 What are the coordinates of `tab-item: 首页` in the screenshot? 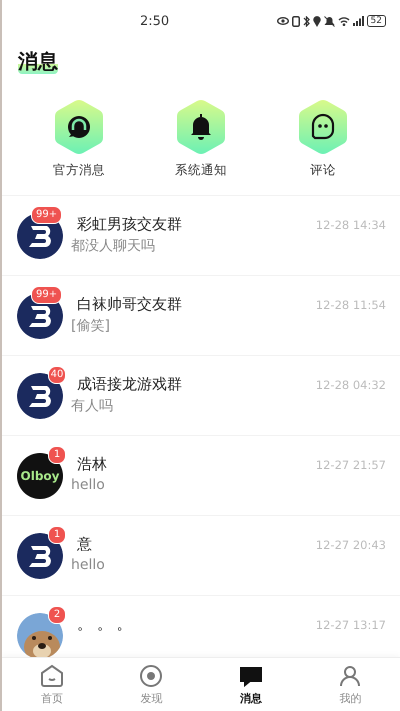 It's located at (52, 684).